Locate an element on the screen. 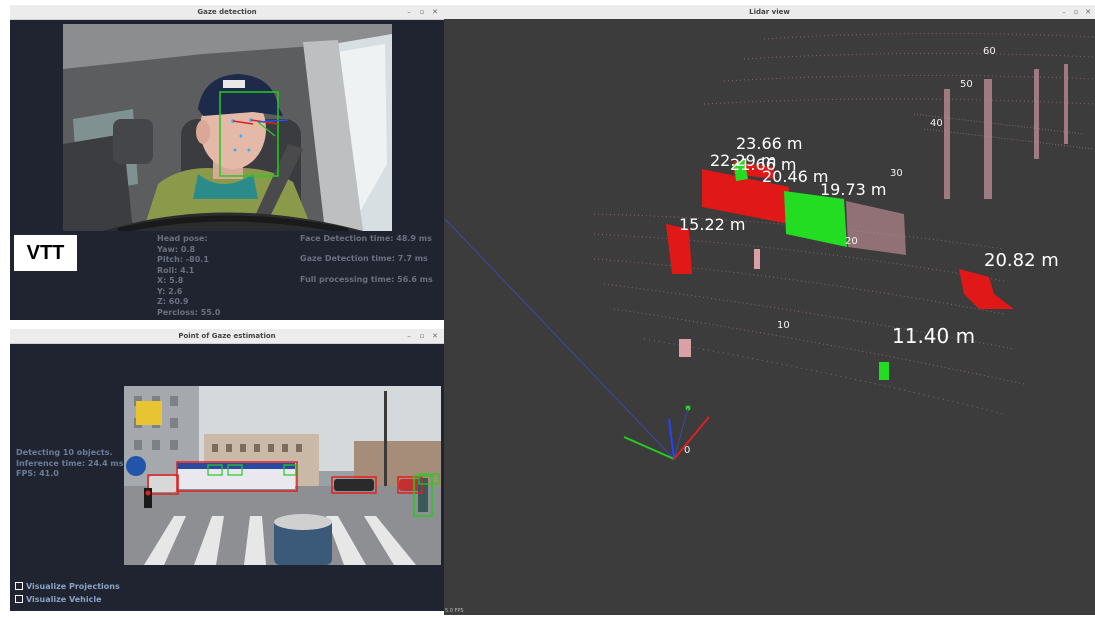  visualize-vehicle-label: Visualize Vehicle is located at coordinates (64, 599).